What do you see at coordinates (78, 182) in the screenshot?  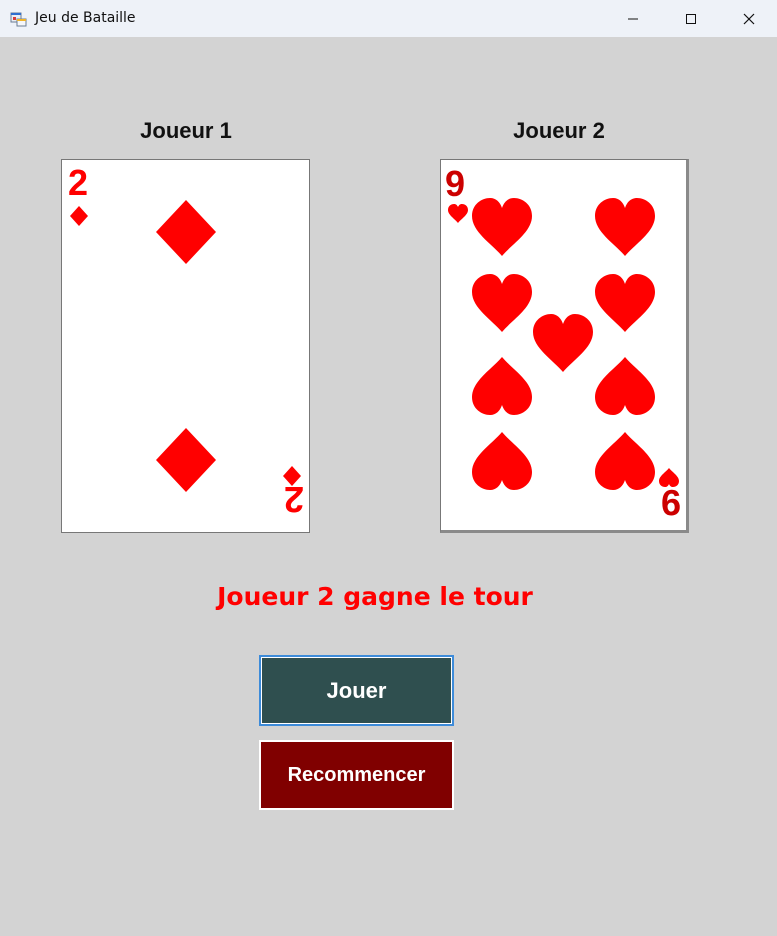 I see `card-rank-top: 2` at bounding box center [78, 182].